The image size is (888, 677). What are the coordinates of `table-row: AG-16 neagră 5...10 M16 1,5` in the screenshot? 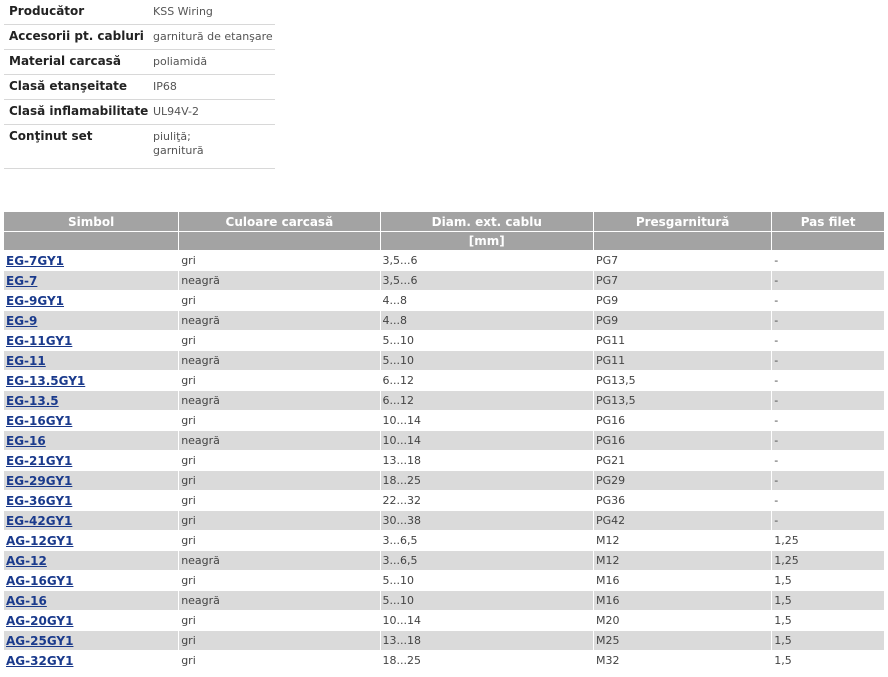 It's located at (444, 600).